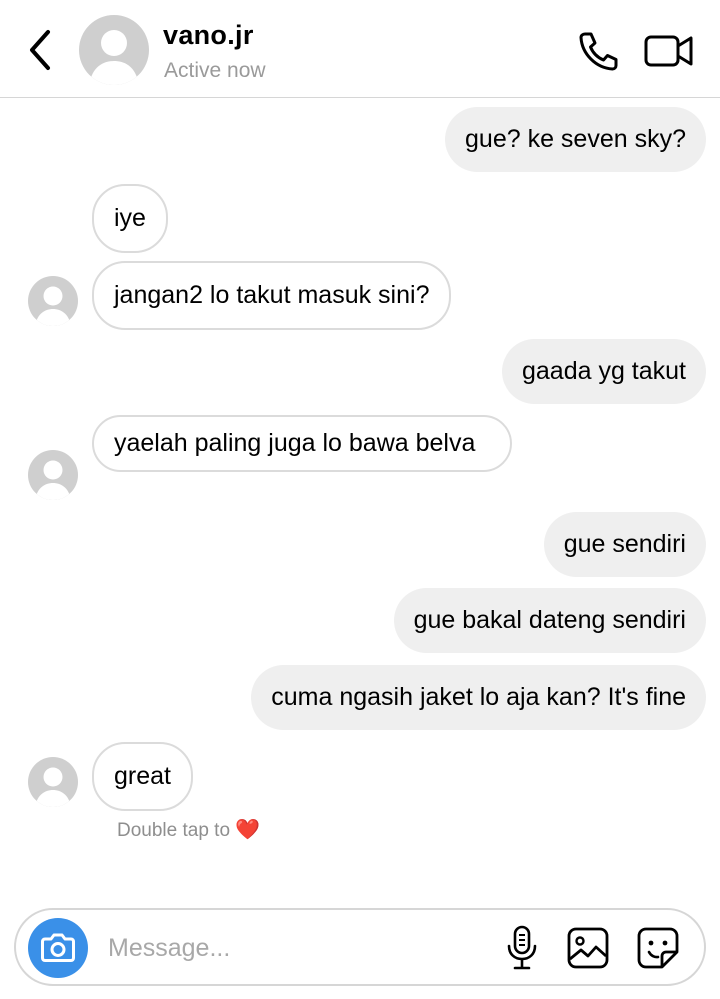 Image resolution: width=720 pixels, height=999 pixels. I want to click on voice-call-button, so click(598, 51).